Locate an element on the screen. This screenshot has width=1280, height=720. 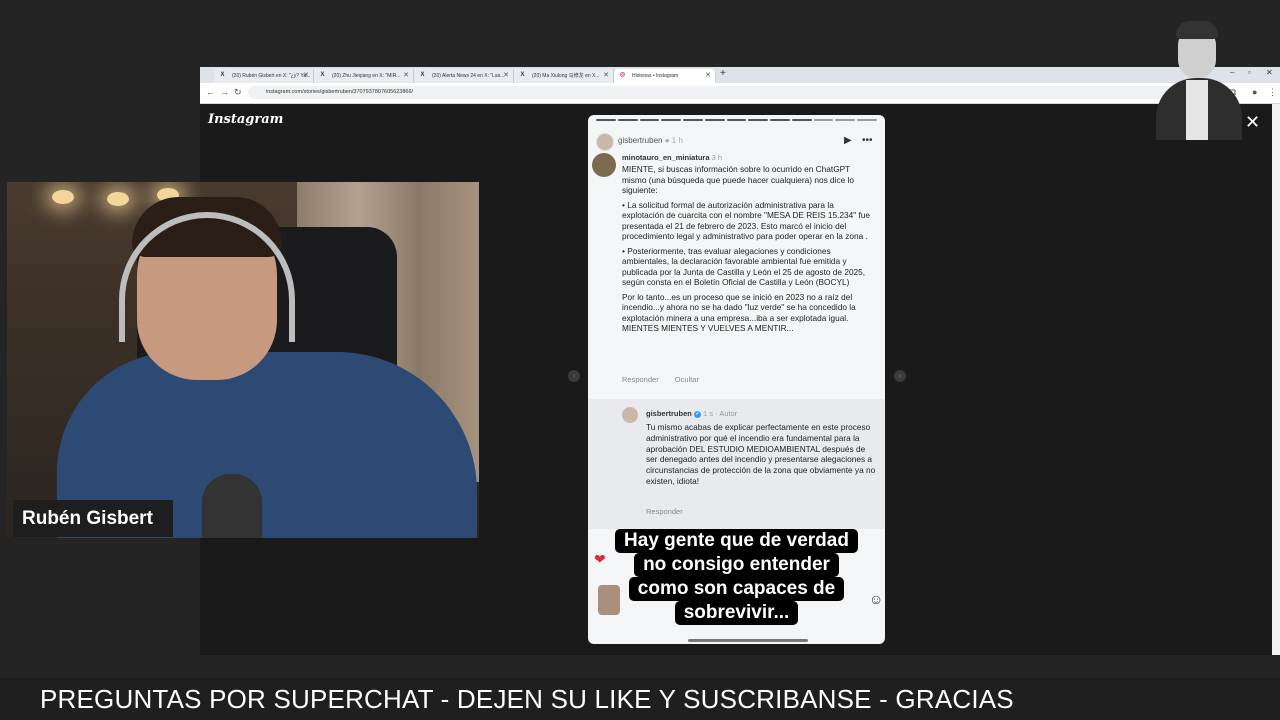
tab-1: X (20) Rubén Gisbert en X: "¿y? Ya... ✕ is located at coordinates (264, 76).